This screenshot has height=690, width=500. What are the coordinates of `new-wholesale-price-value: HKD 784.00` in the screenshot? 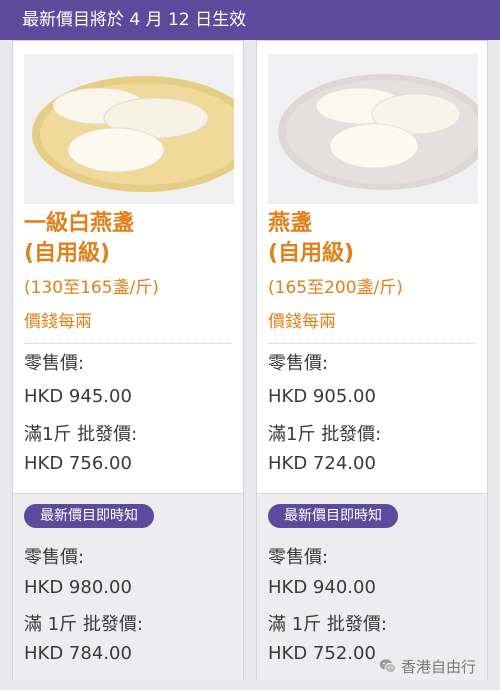 It's located at (78, 653).